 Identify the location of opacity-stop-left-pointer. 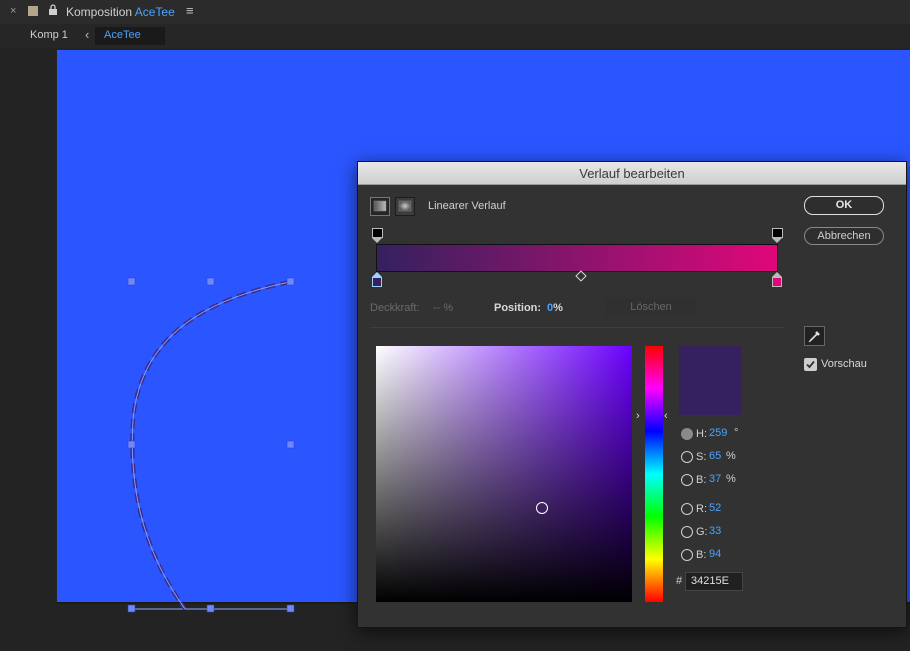
(377, 240).